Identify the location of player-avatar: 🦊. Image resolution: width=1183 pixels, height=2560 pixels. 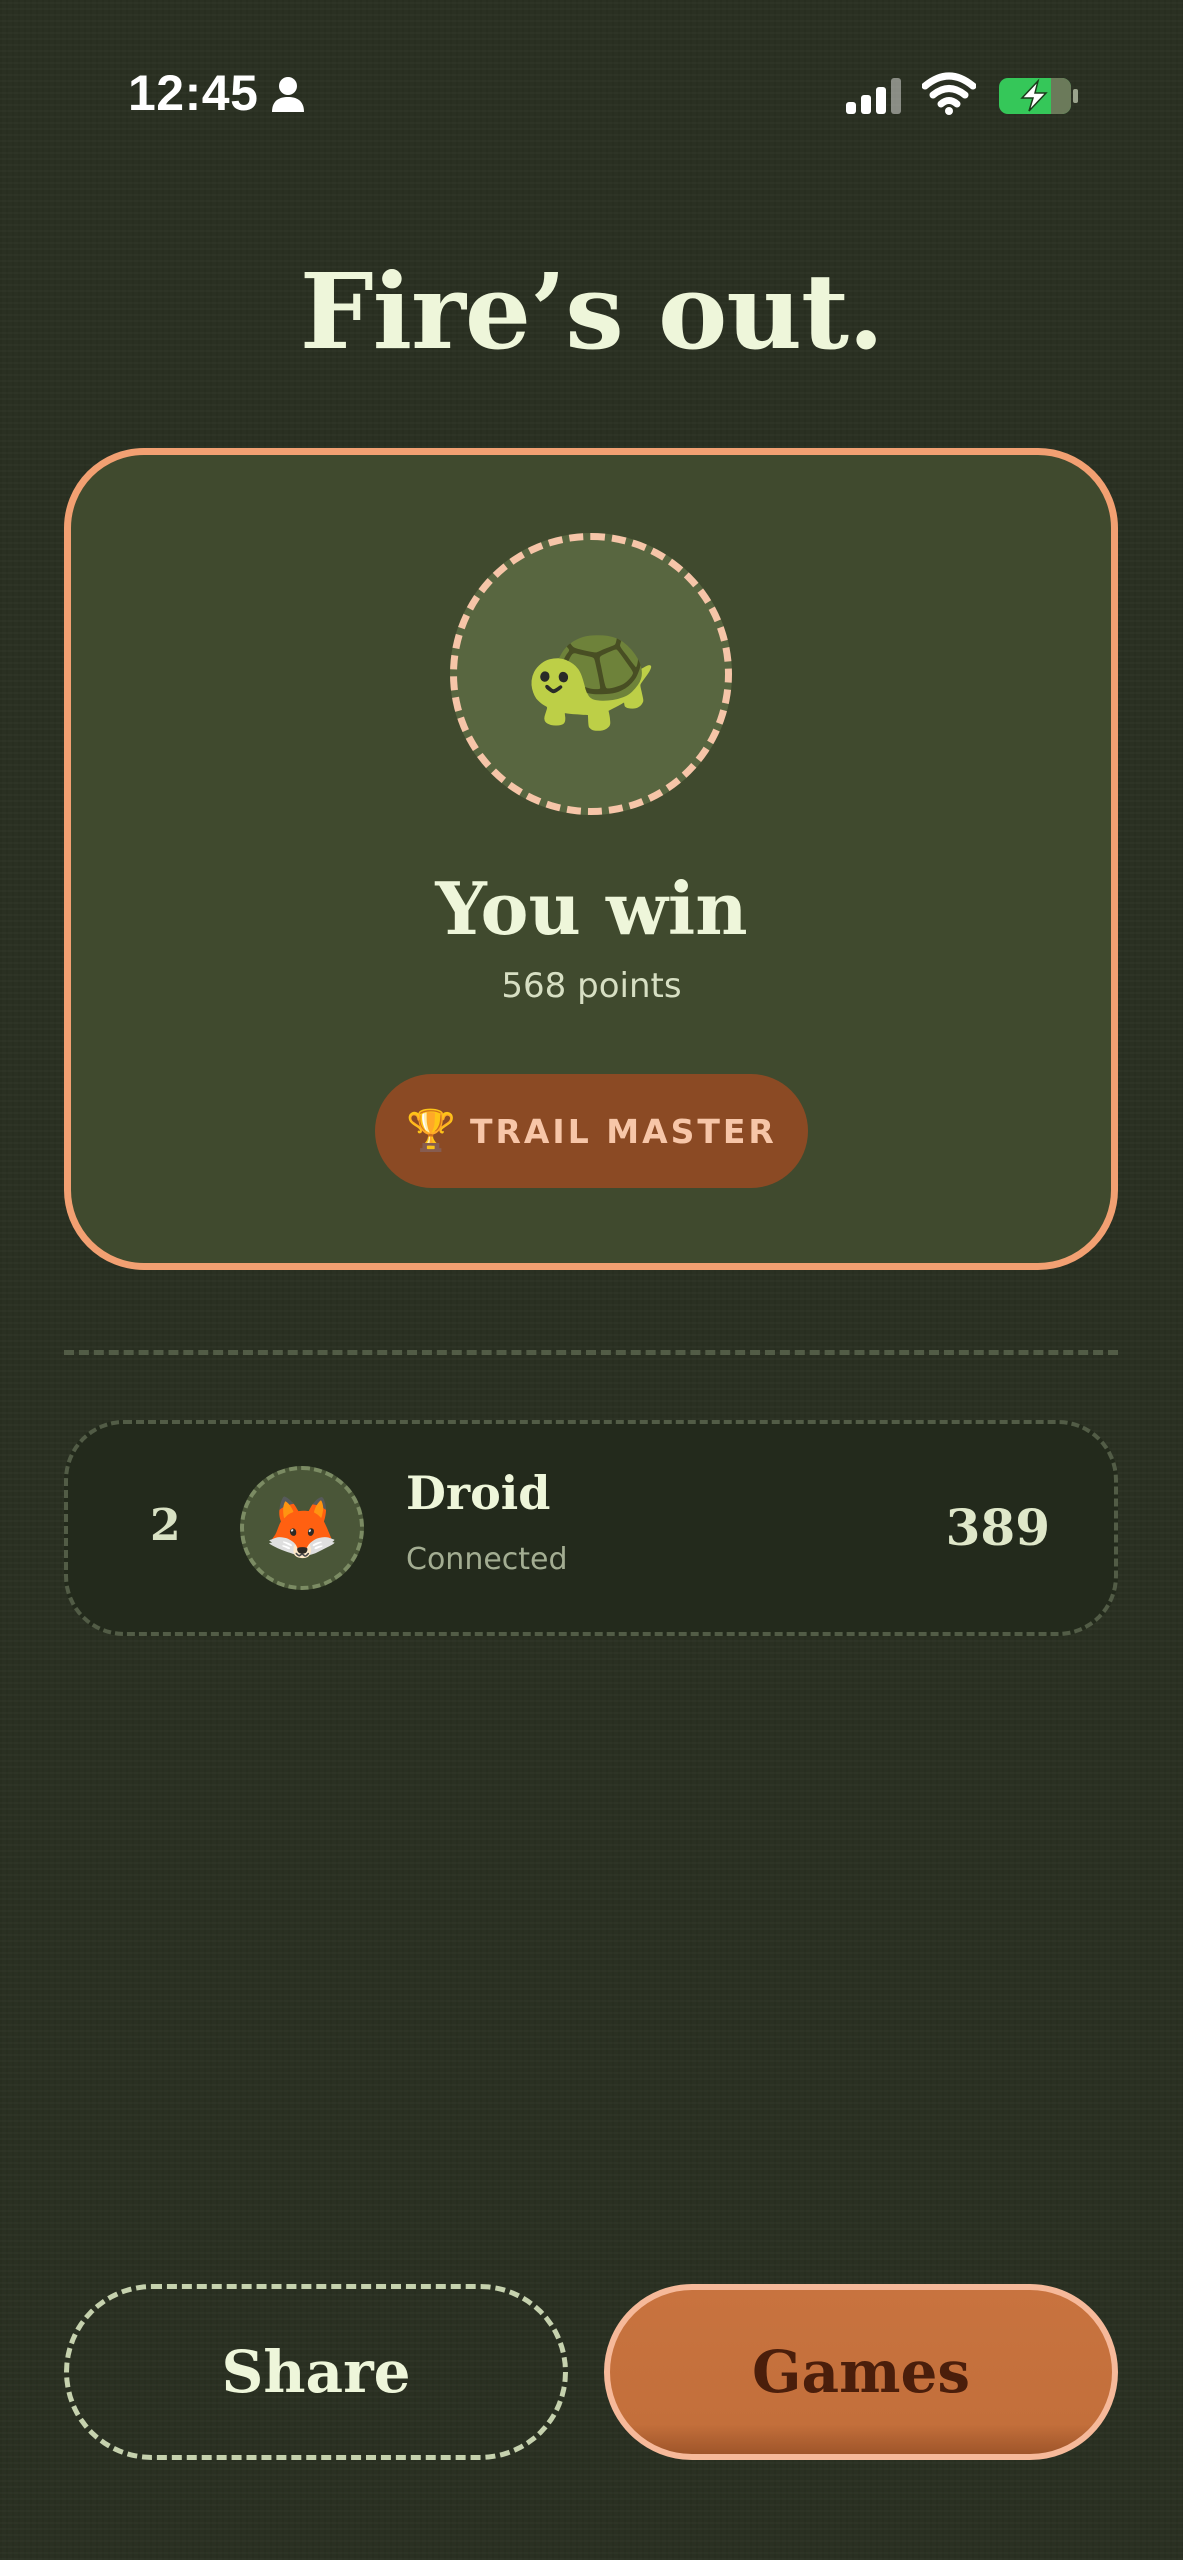
(302, 1528).